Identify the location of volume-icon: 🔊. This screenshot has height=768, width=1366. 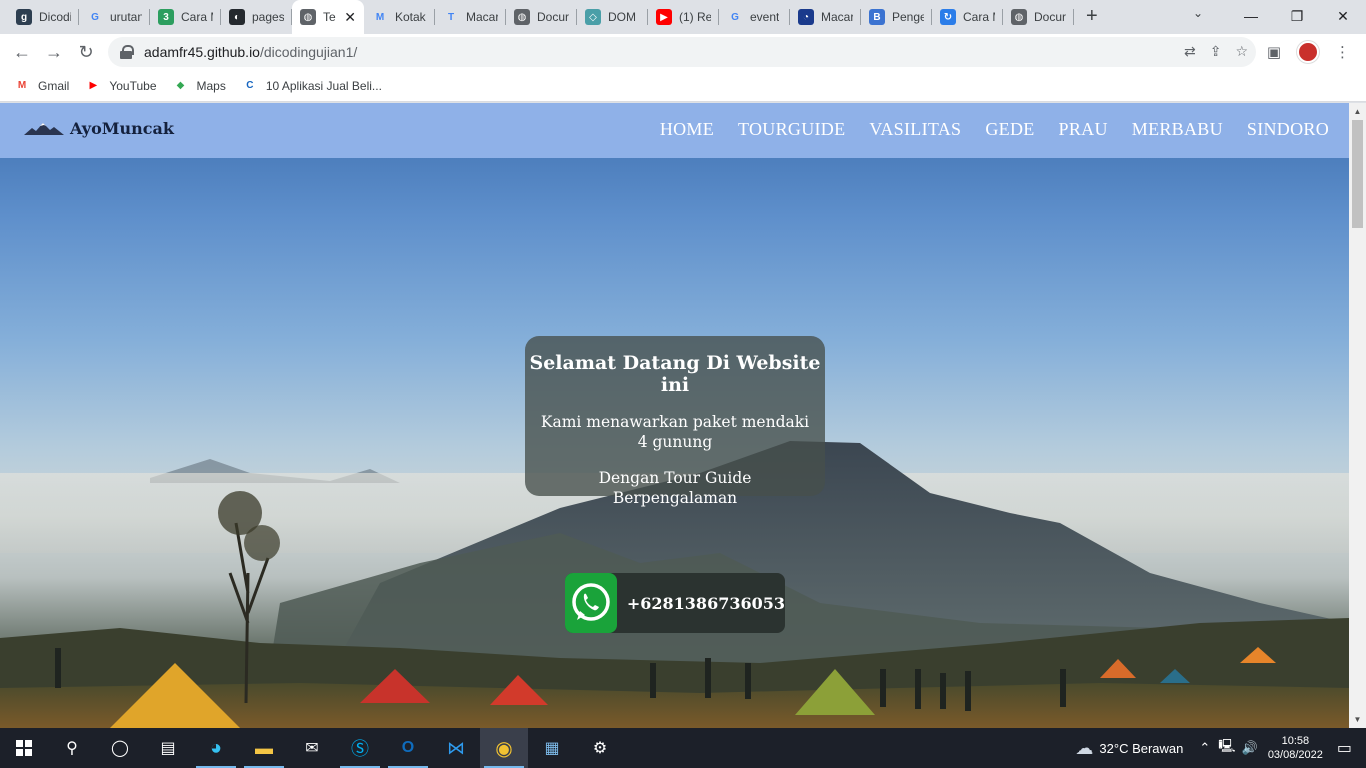
(1250, 748).